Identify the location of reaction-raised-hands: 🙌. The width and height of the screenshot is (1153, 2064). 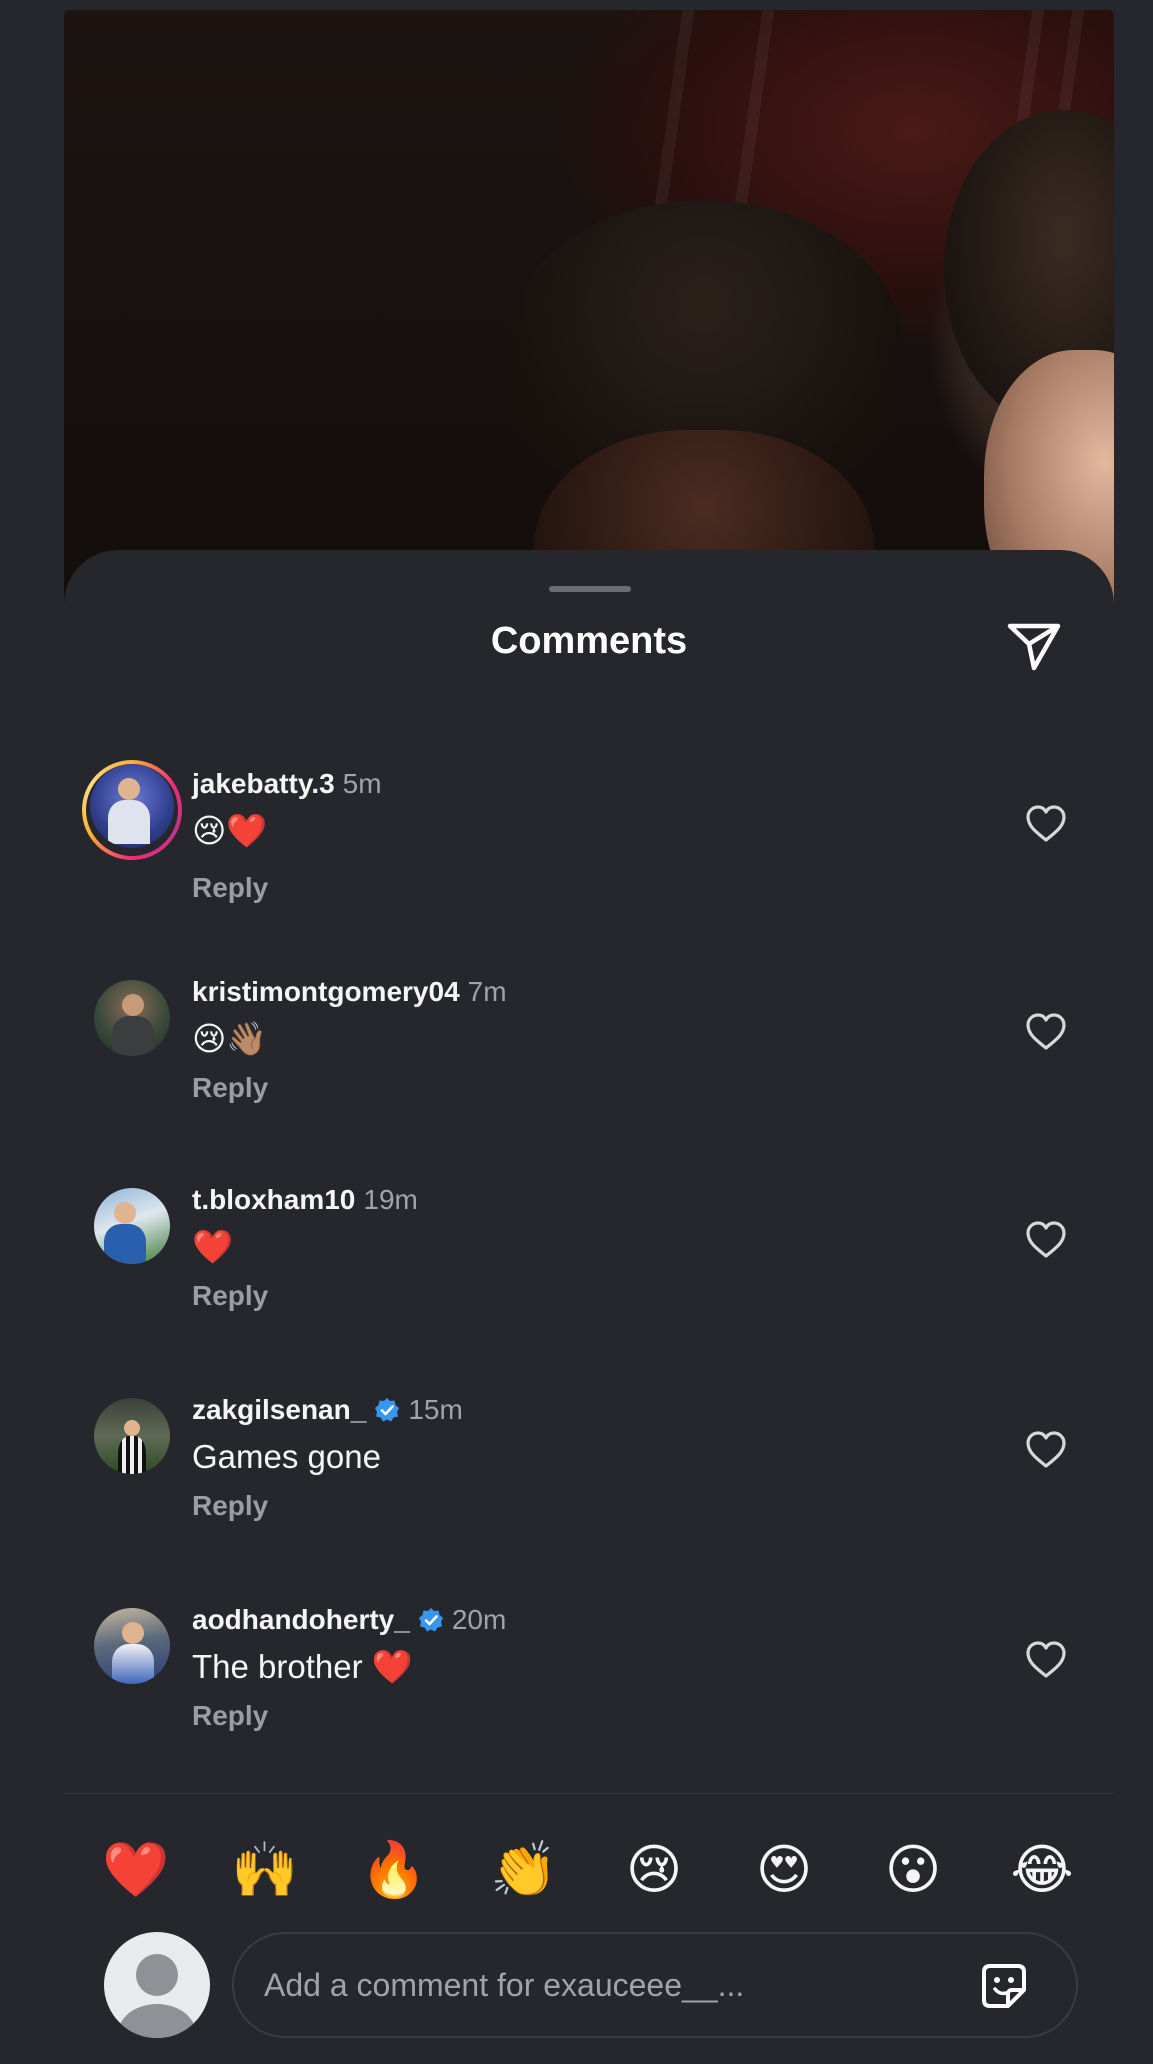
(265, 1870).